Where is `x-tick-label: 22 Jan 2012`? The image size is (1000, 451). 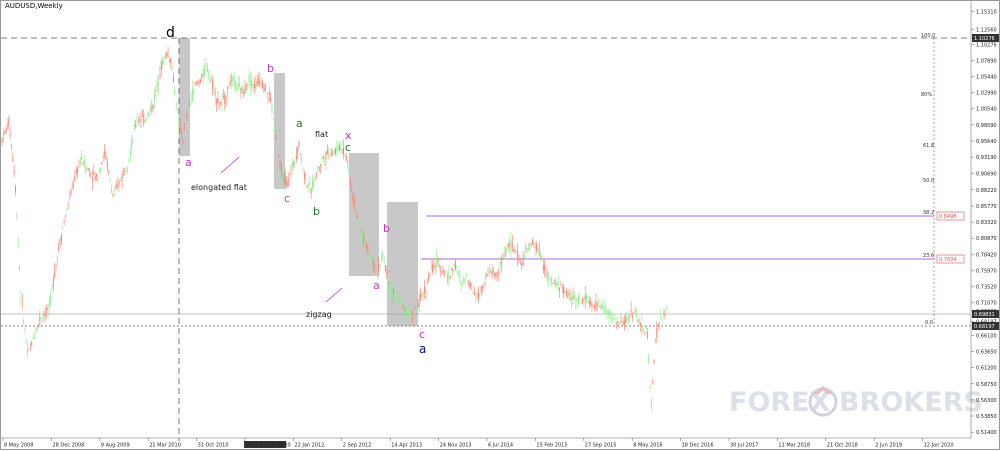
x-tick-label: 22 Jan 2012 is located at coordinates (309, 446).